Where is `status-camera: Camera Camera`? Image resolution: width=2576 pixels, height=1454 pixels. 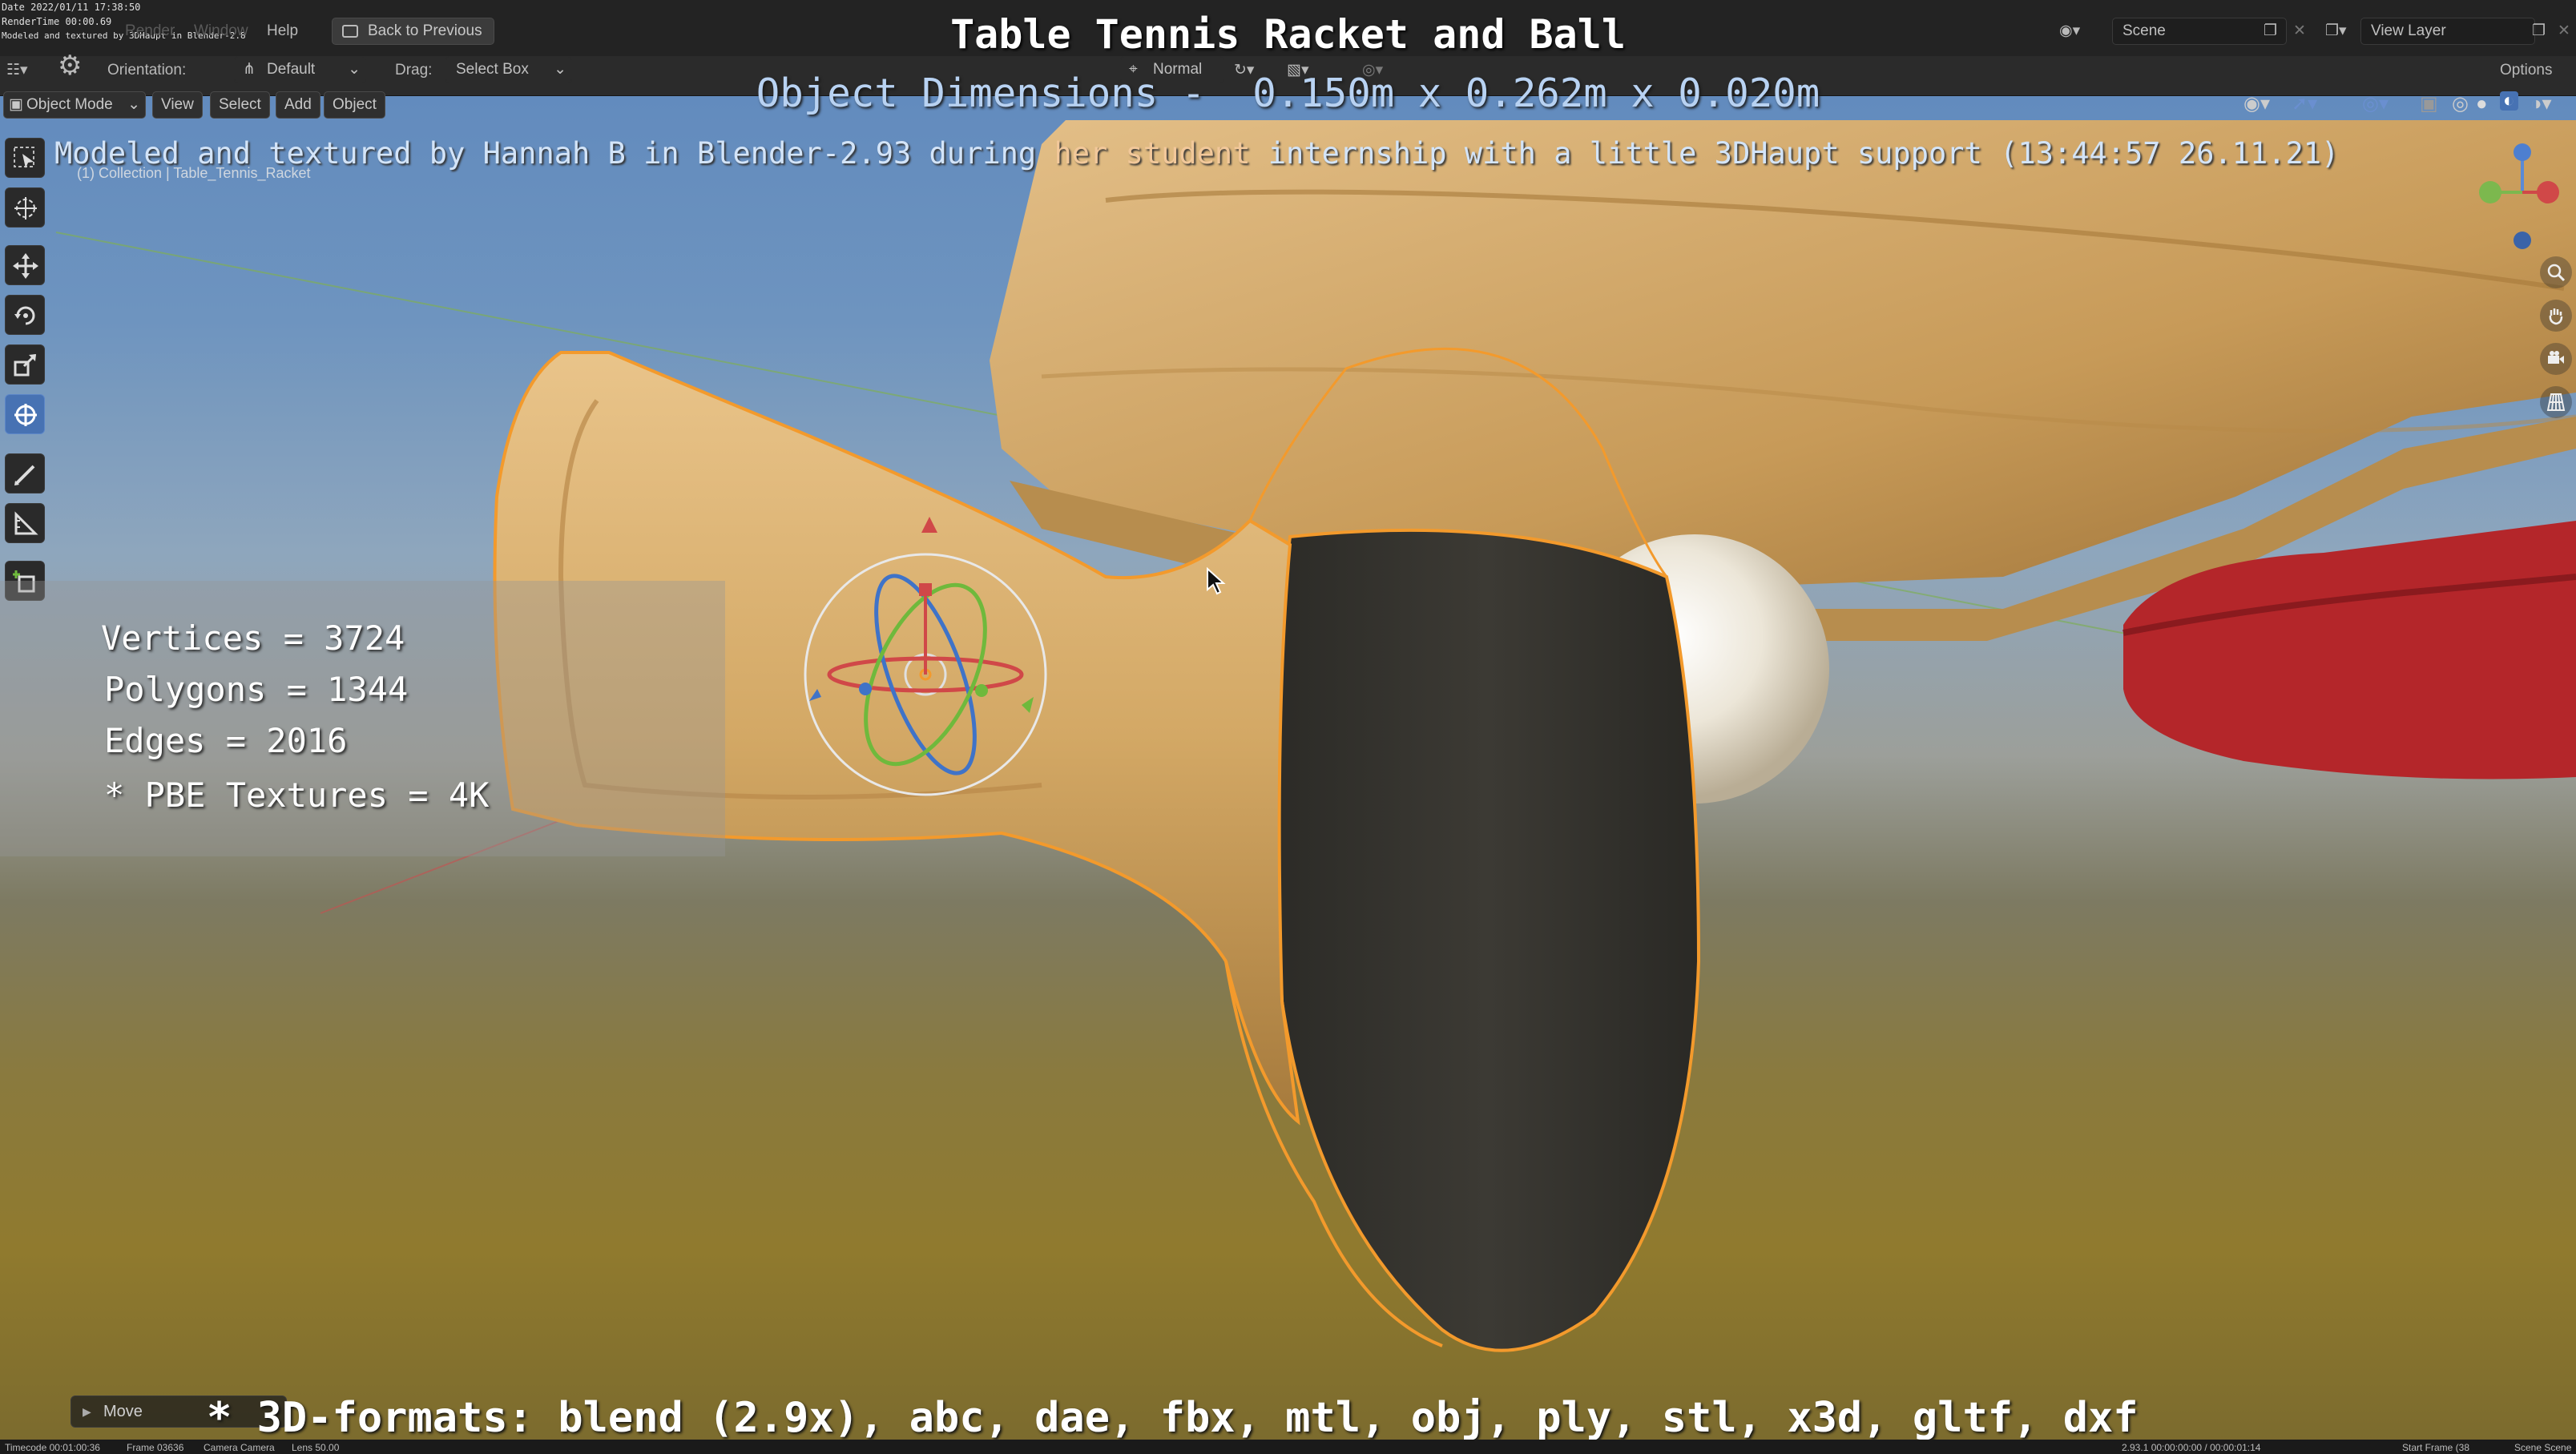
status-camera: Camera Camera is located at coordinates (239, 1447).